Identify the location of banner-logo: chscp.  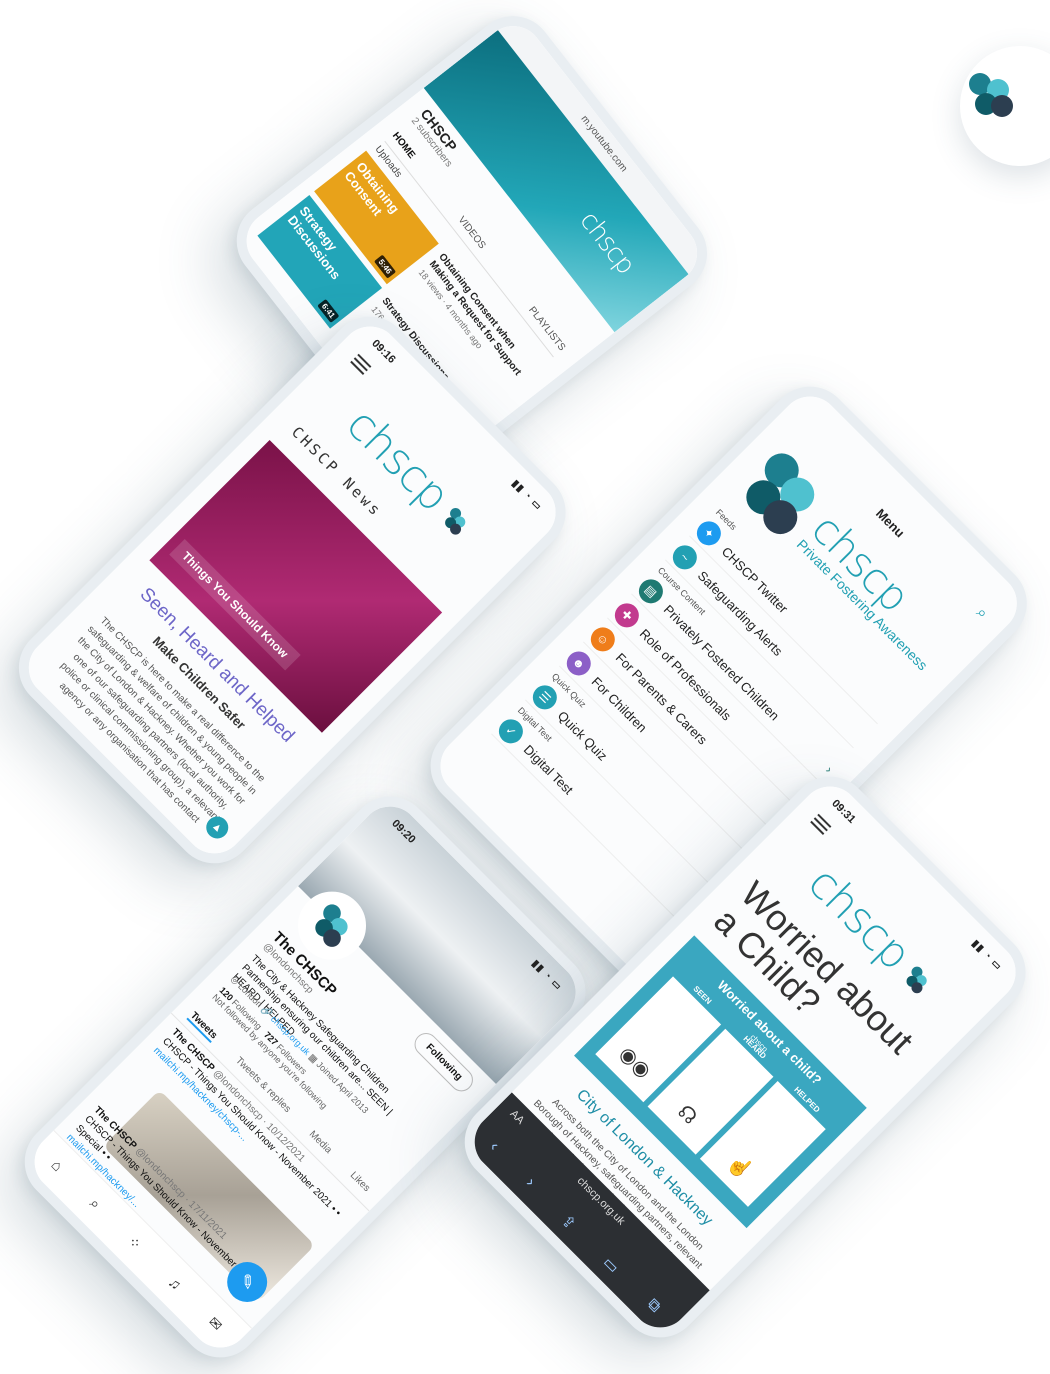
(607, 243).